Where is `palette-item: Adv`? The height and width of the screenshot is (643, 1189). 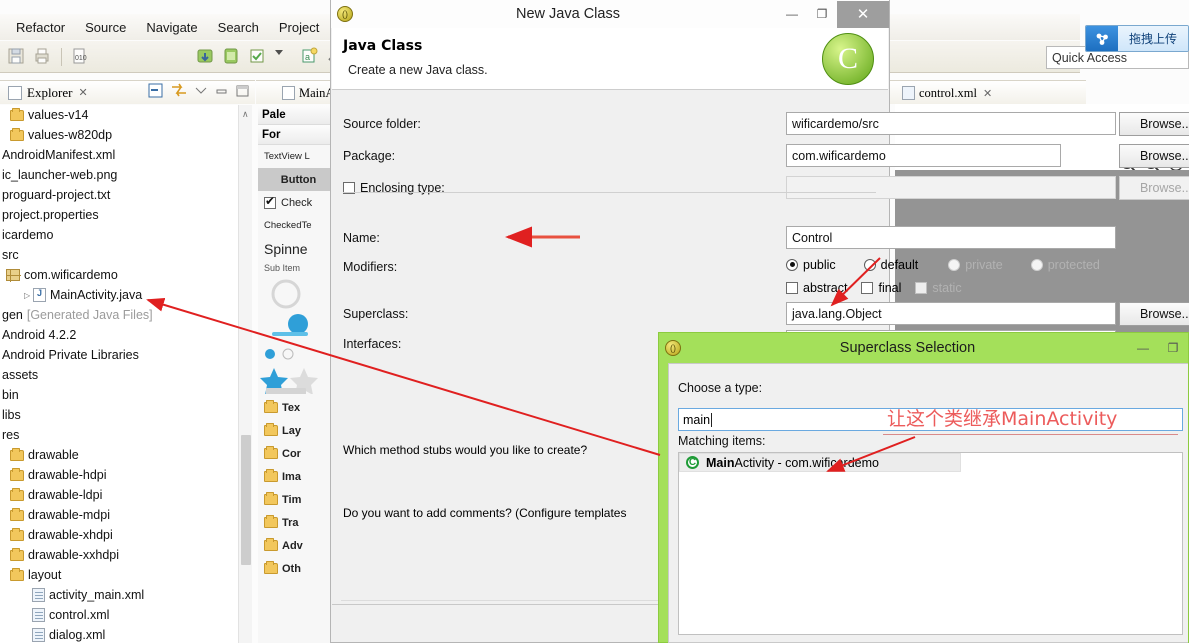
palette-item: Adv is located at coordinates (298, 545).